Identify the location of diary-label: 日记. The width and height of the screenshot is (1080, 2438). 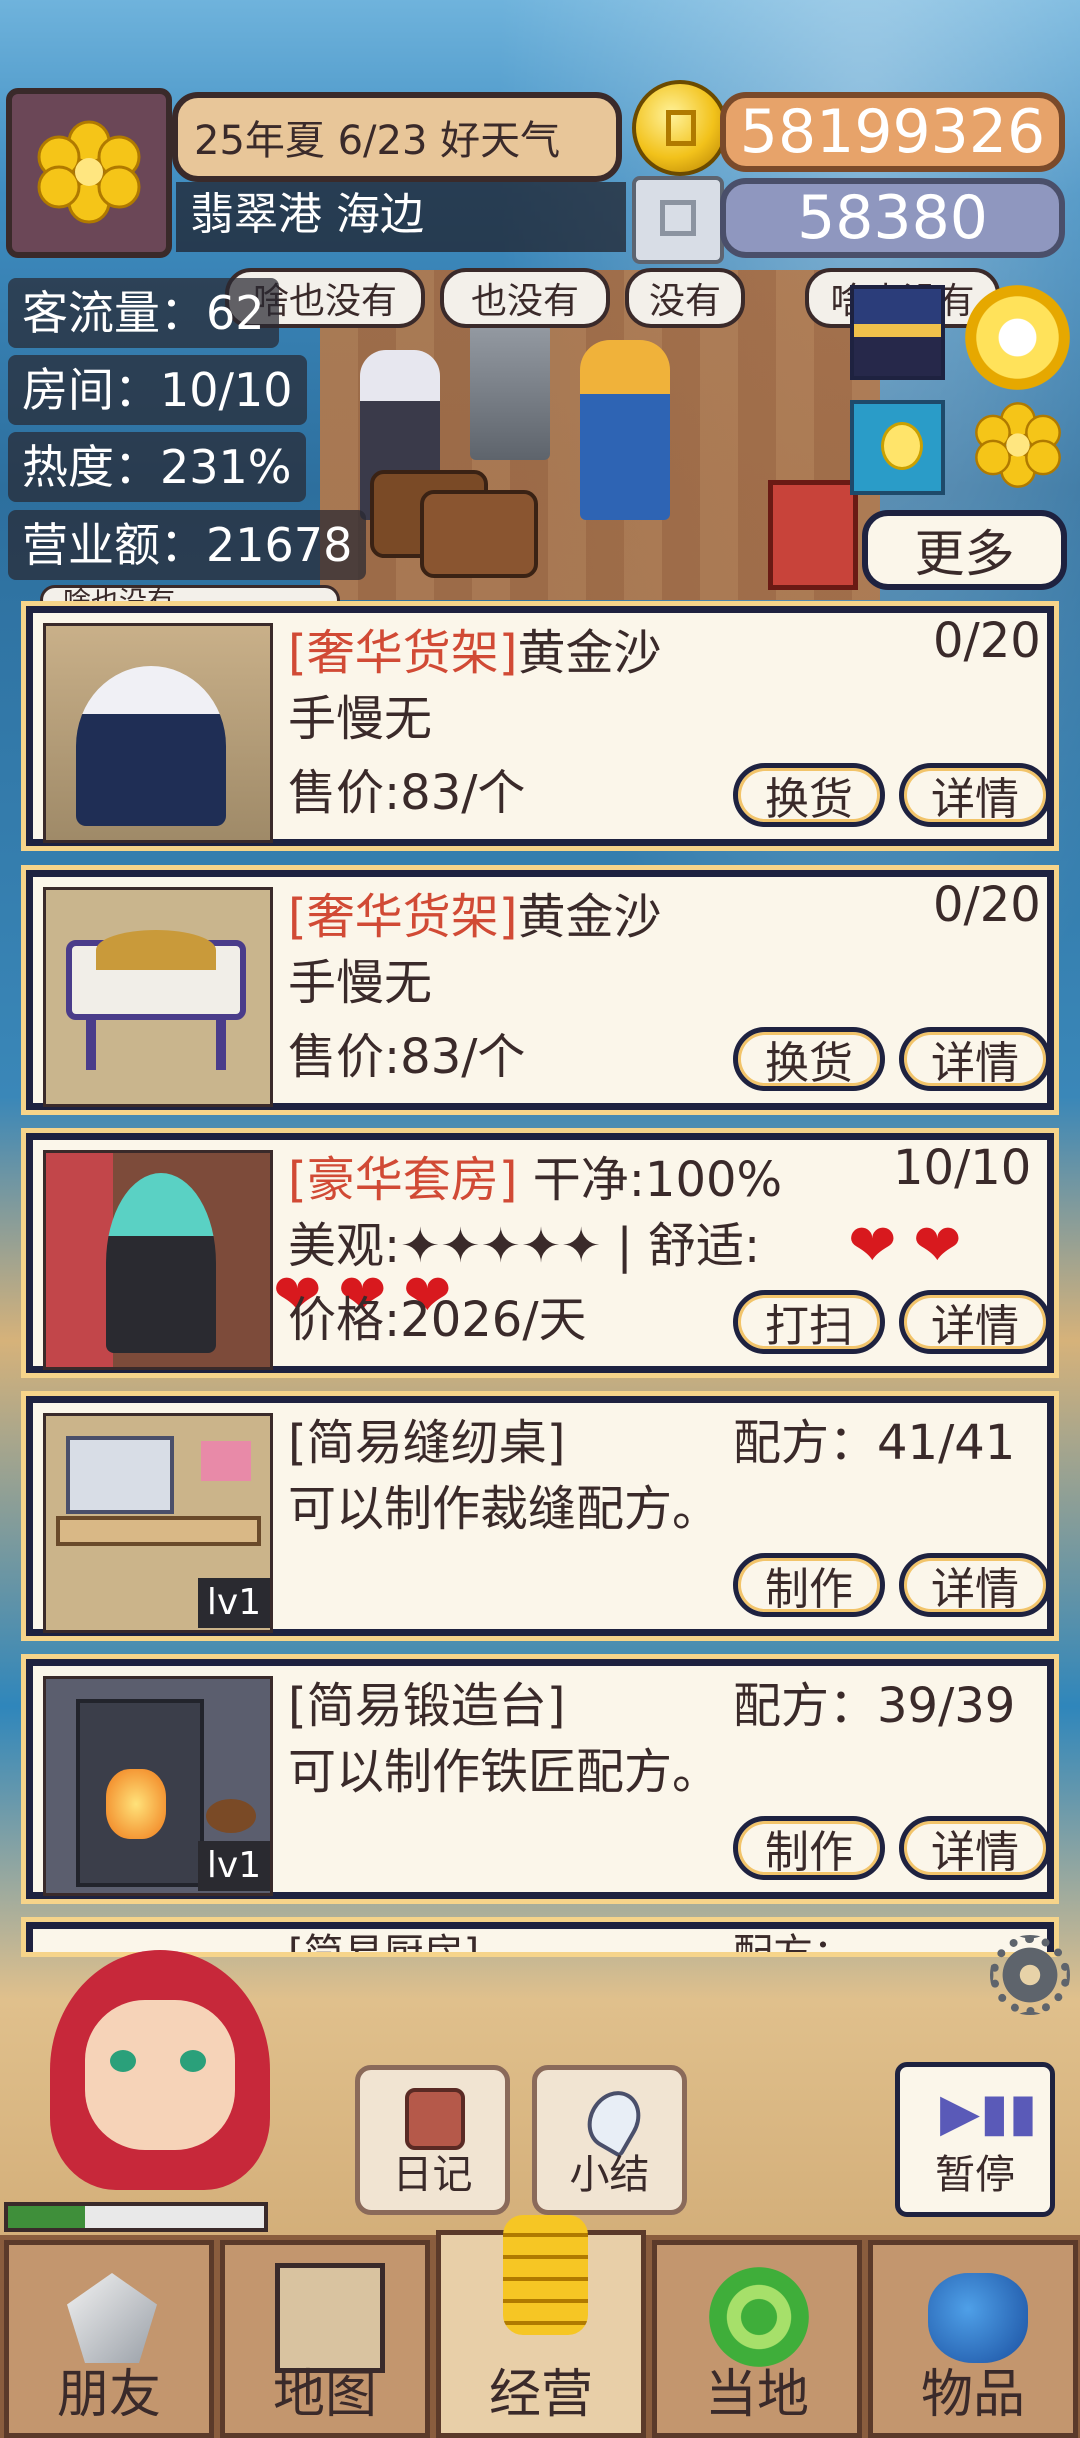
(432, 2175).